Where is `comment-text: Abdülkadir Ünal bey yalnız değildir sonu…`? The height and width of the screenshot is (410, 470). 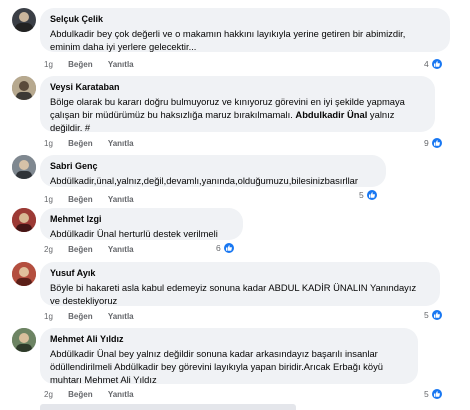
comment-text: Abdülkadir Ünal bey yalnız değildir sonu… is located at coordinates (229, 366).